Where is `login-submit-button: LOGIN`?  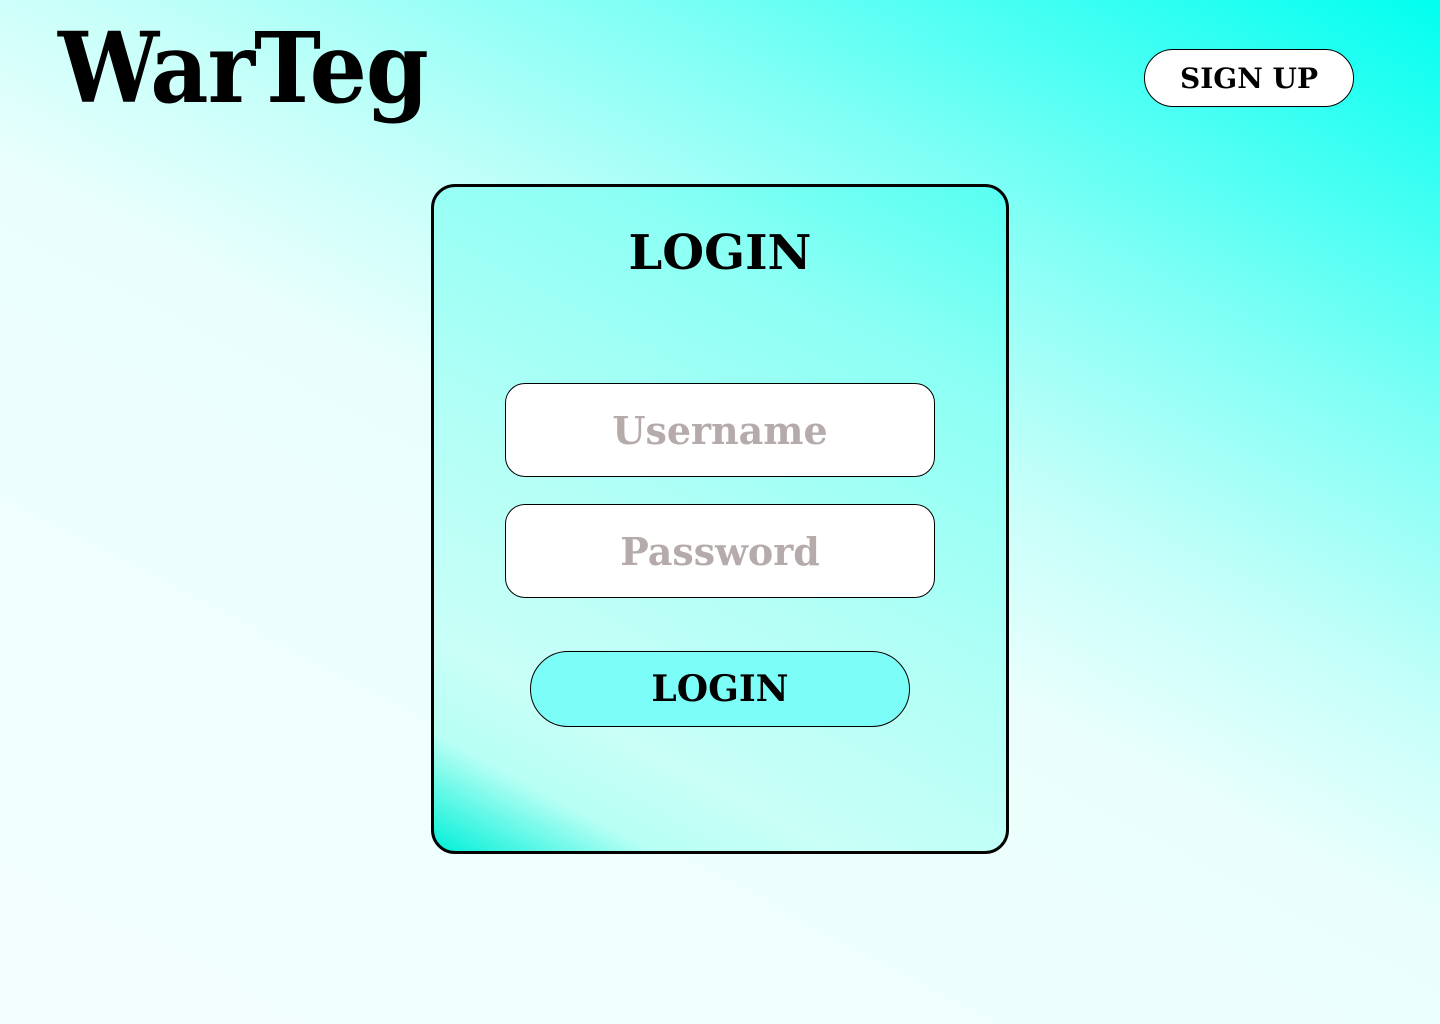
login-submit-button: LOGIN is located at coordinates (720, 689).